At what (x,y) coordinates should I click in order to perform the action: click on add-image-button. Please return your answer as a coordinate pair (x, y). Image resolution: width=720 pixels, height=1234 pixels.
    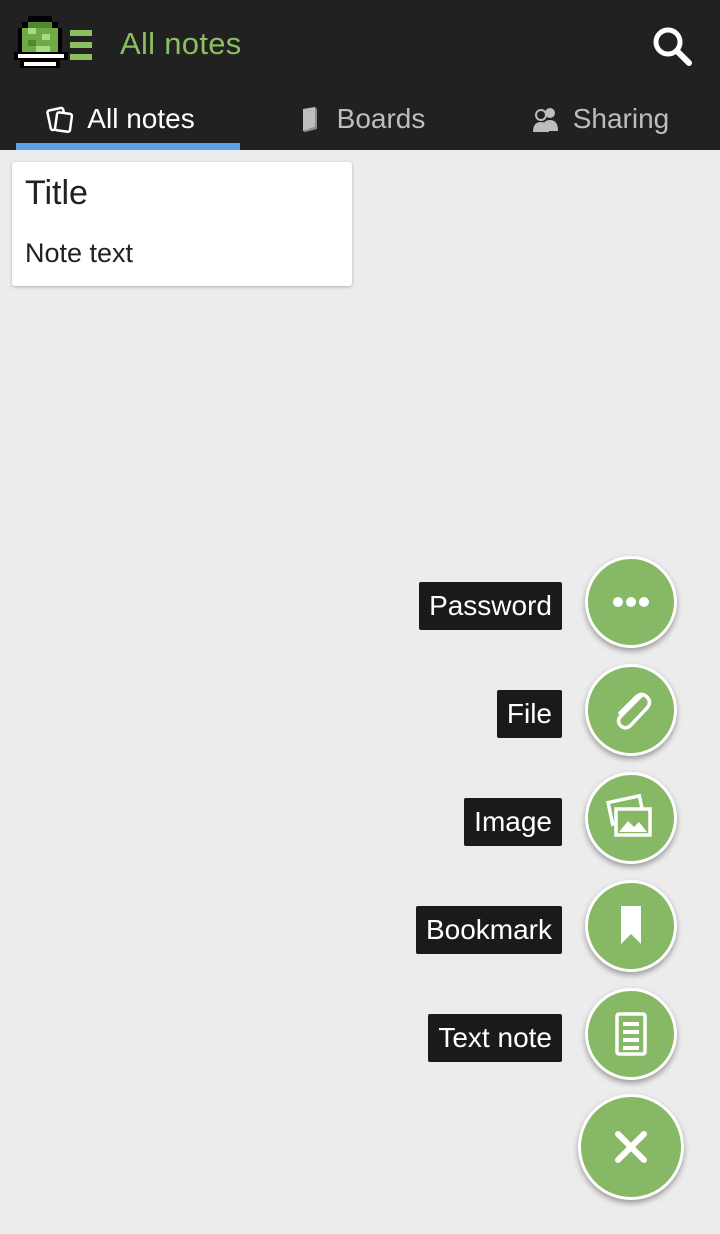
    Looking at the image, I should click on (631, 818).